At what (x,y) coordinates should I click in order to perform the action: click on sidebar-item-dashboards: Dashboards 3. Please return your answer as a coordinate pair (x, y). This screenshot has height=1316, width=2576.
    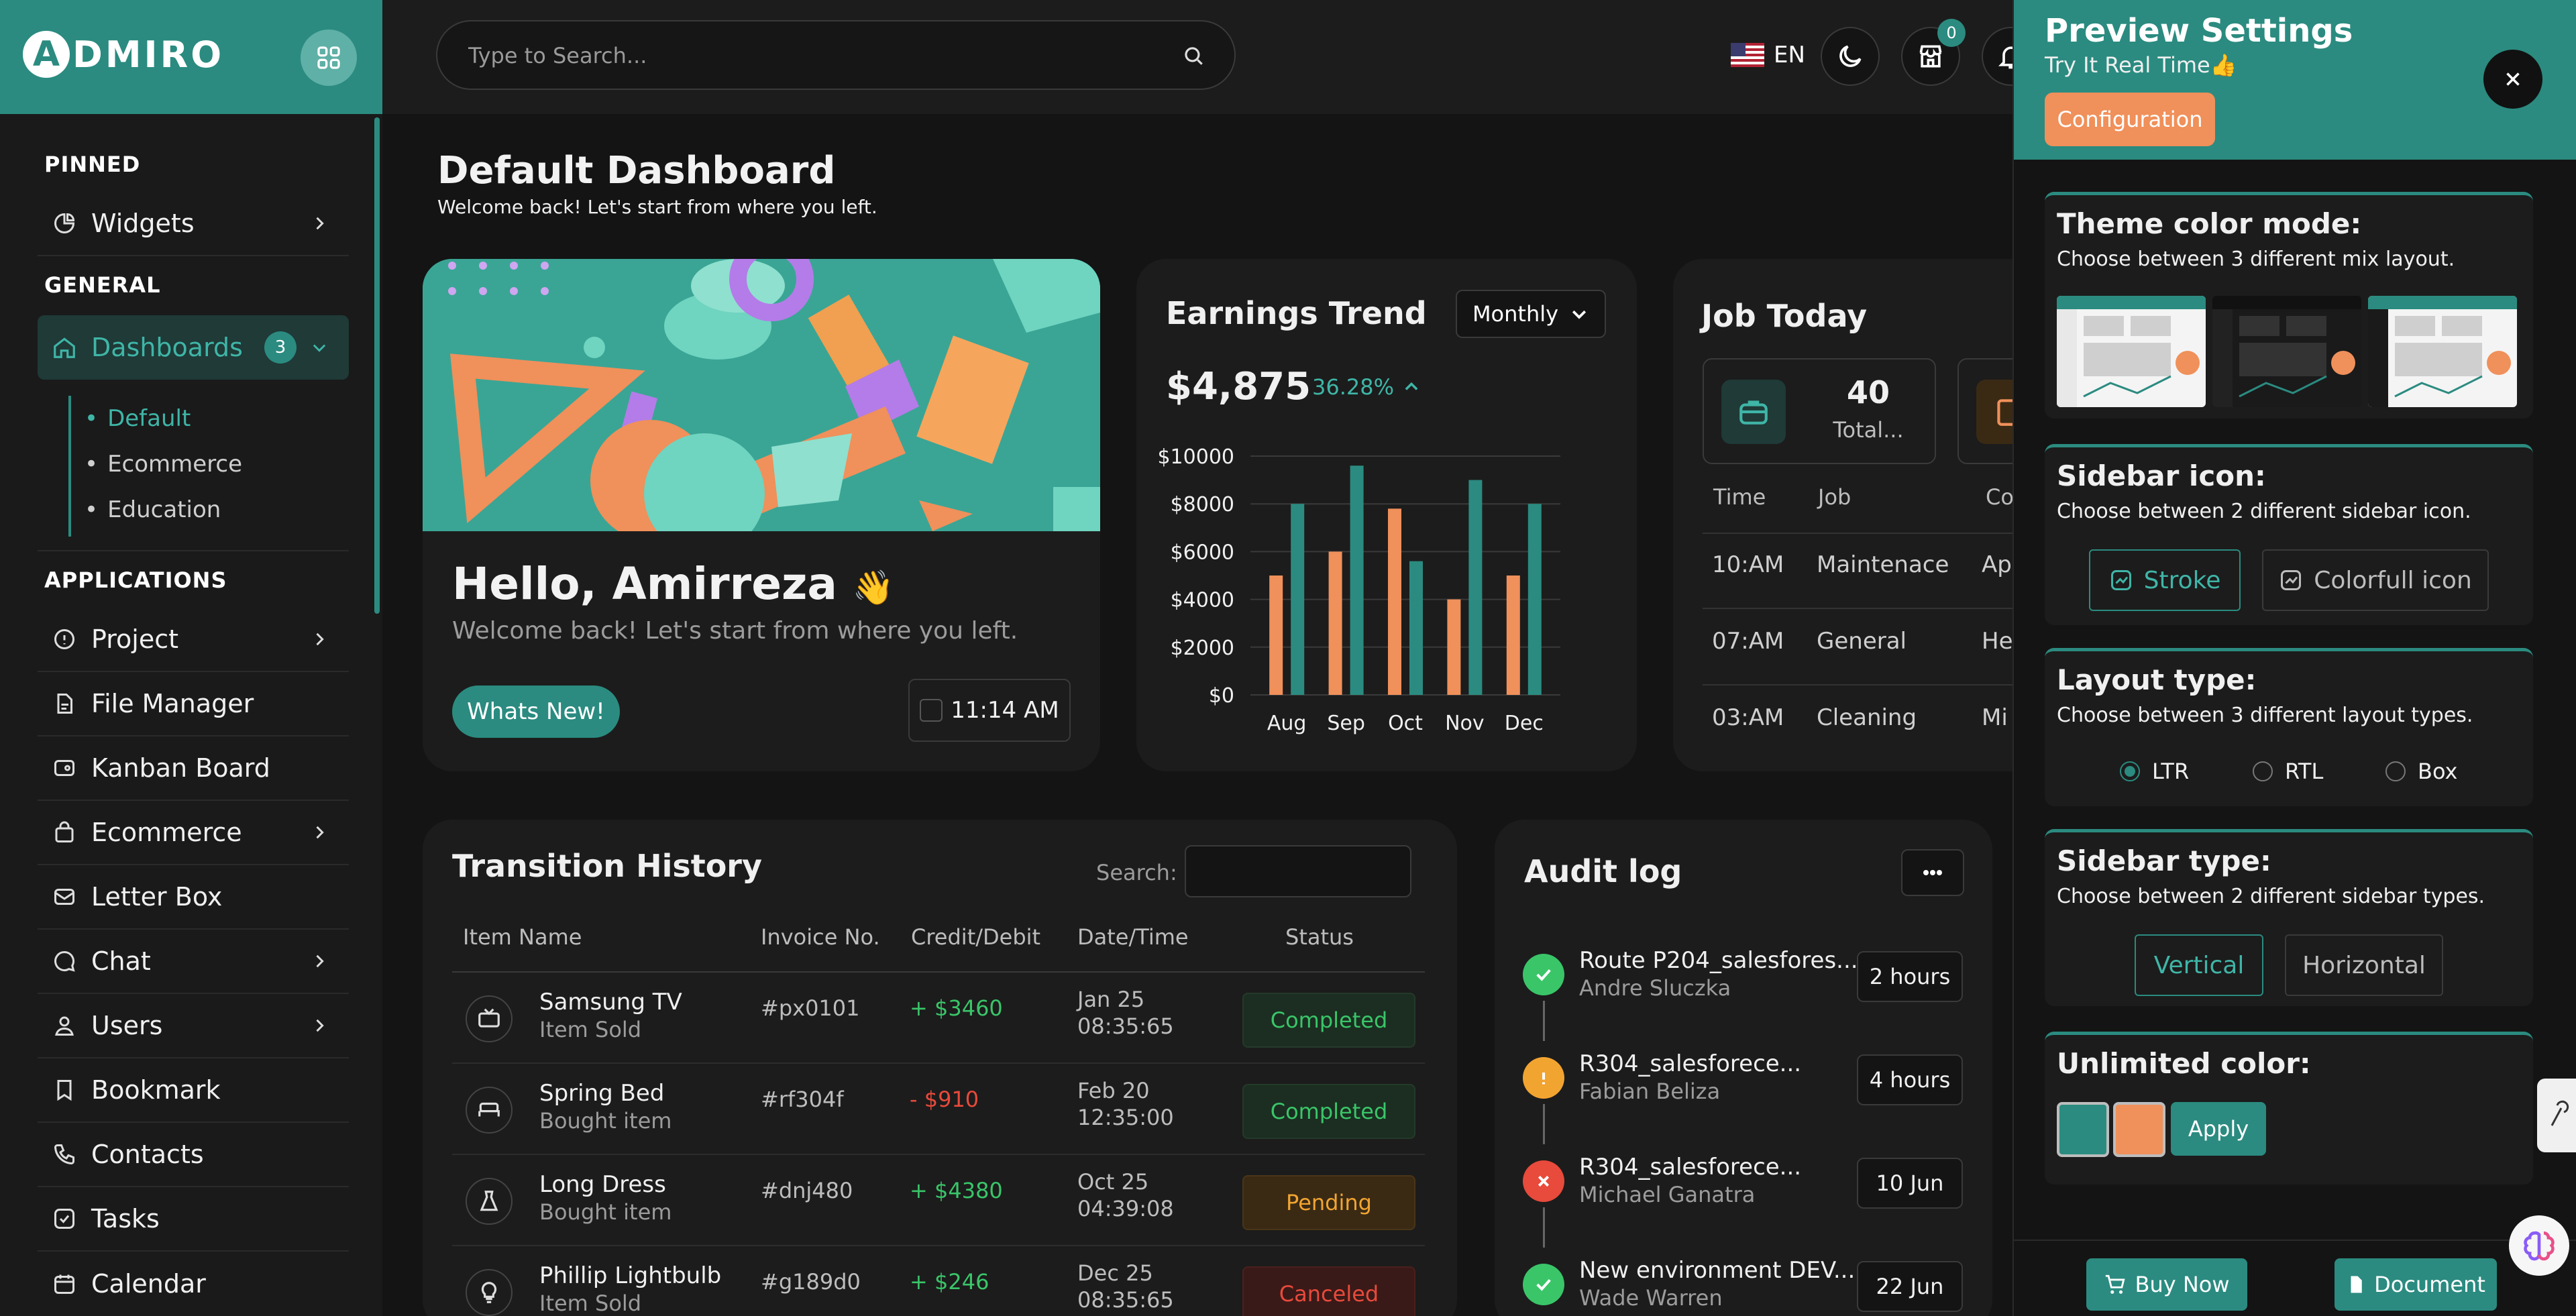
    Looking at the image, I should click on (193, 347).